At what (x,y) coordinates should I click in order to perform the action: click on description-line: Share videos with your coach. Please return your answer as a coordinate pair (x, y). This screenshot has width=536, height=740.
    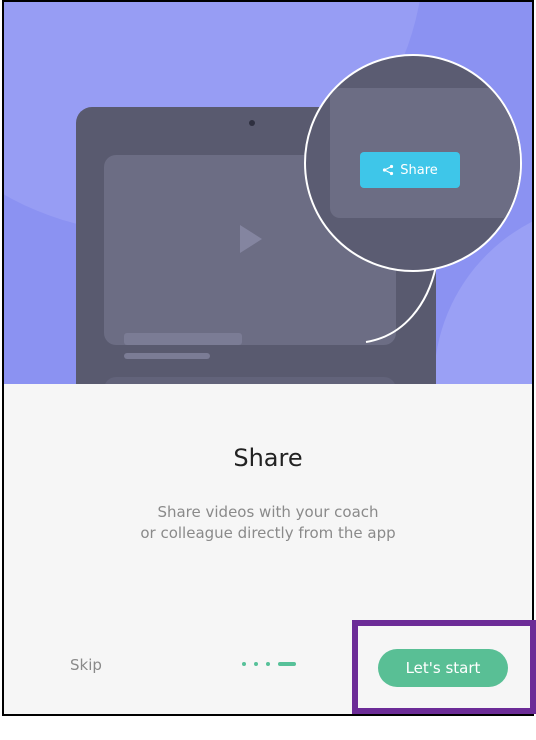
    Looking at the image, I should click on (268, 512).